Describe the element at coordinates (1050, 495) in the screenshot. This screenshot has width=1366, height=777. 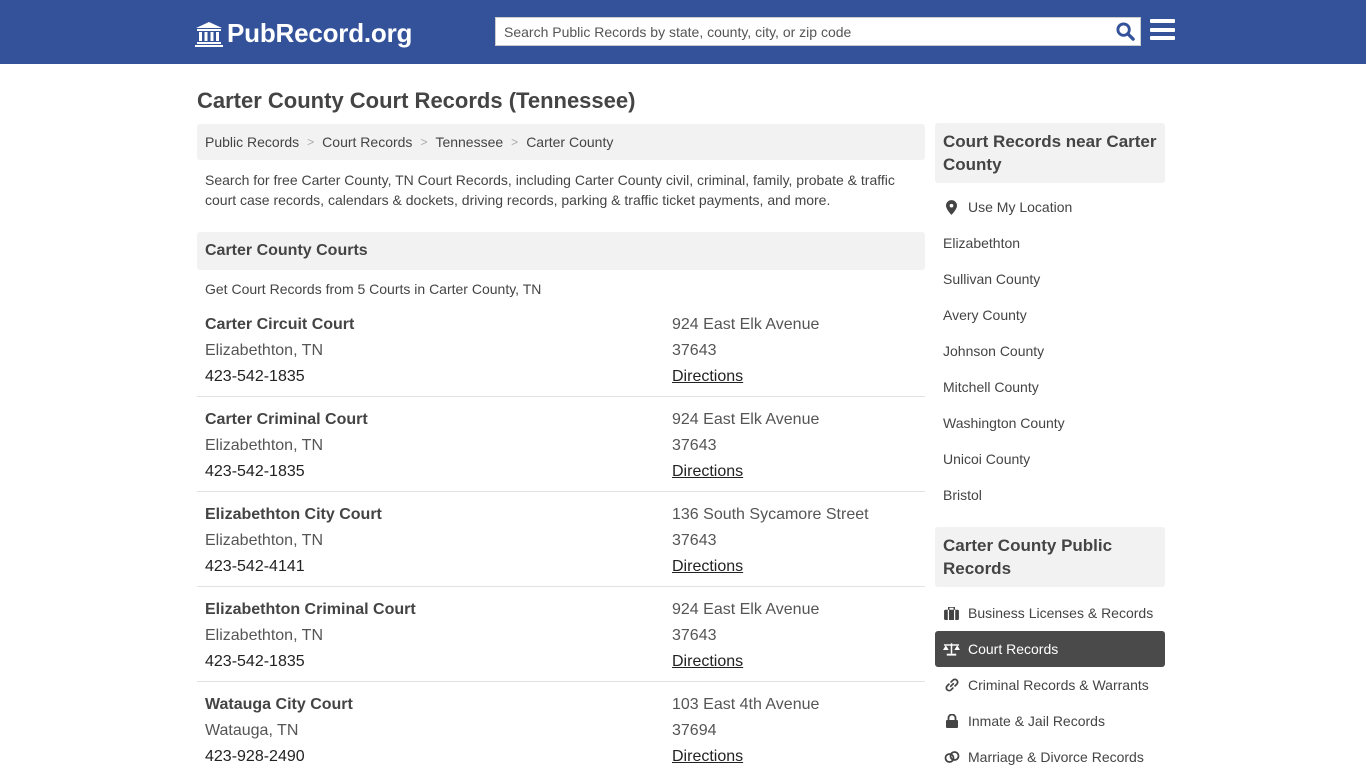
I see `nearby-link: Bristol` at that location.